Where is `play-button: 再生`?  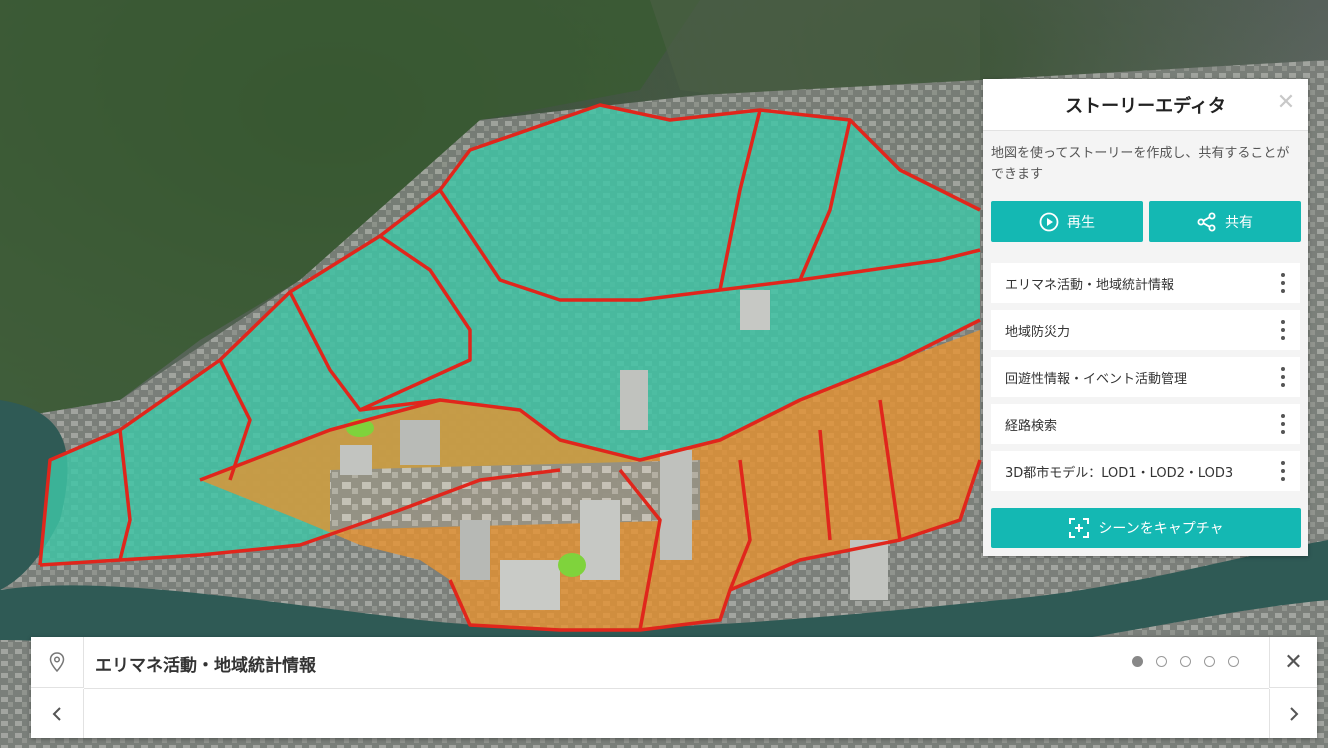
play-button: 再生 is located at coordinates (1067, 221).